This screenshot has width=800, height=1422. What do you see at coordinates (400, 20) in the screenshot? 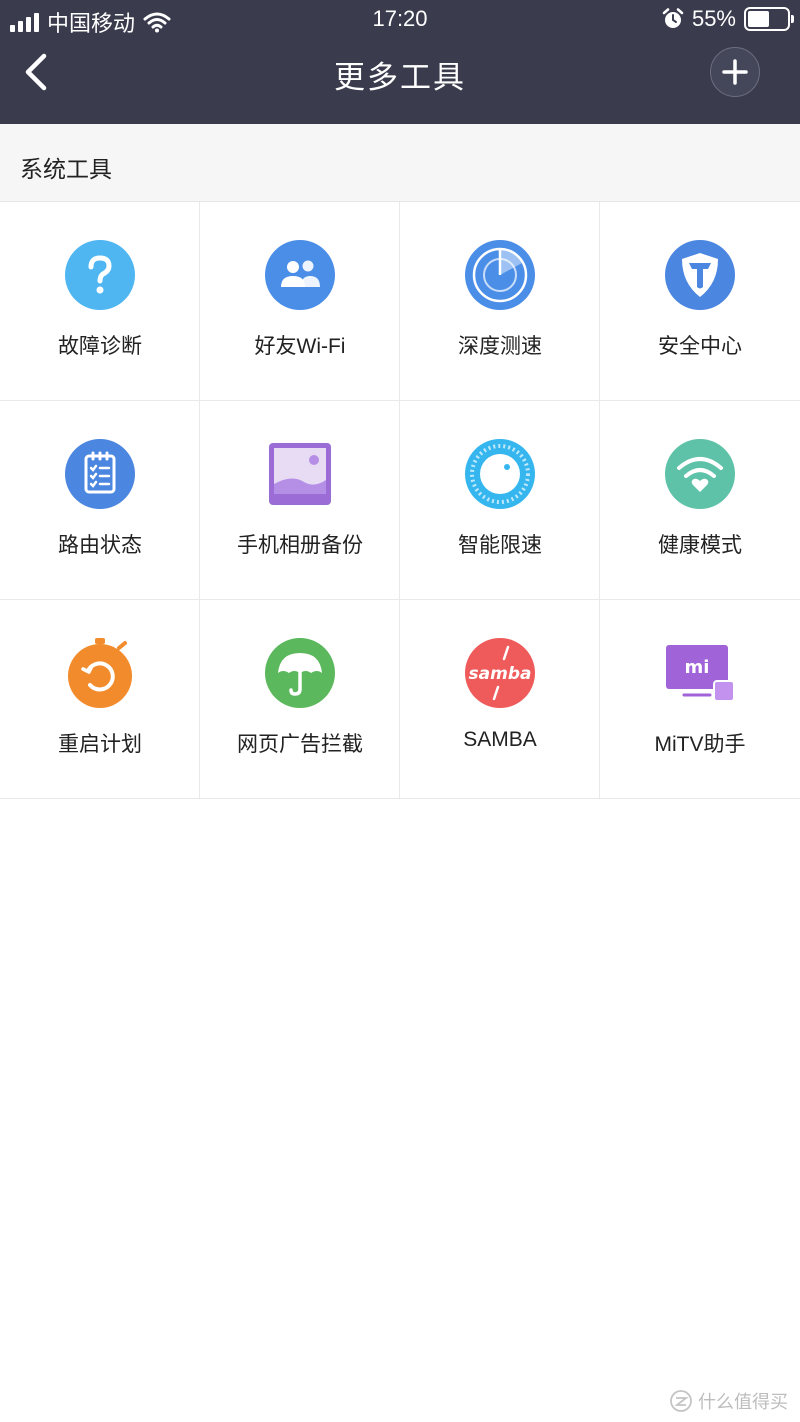
I see `status-bar: 中国移动 17:20 55%` at bounding box center [400, 20].